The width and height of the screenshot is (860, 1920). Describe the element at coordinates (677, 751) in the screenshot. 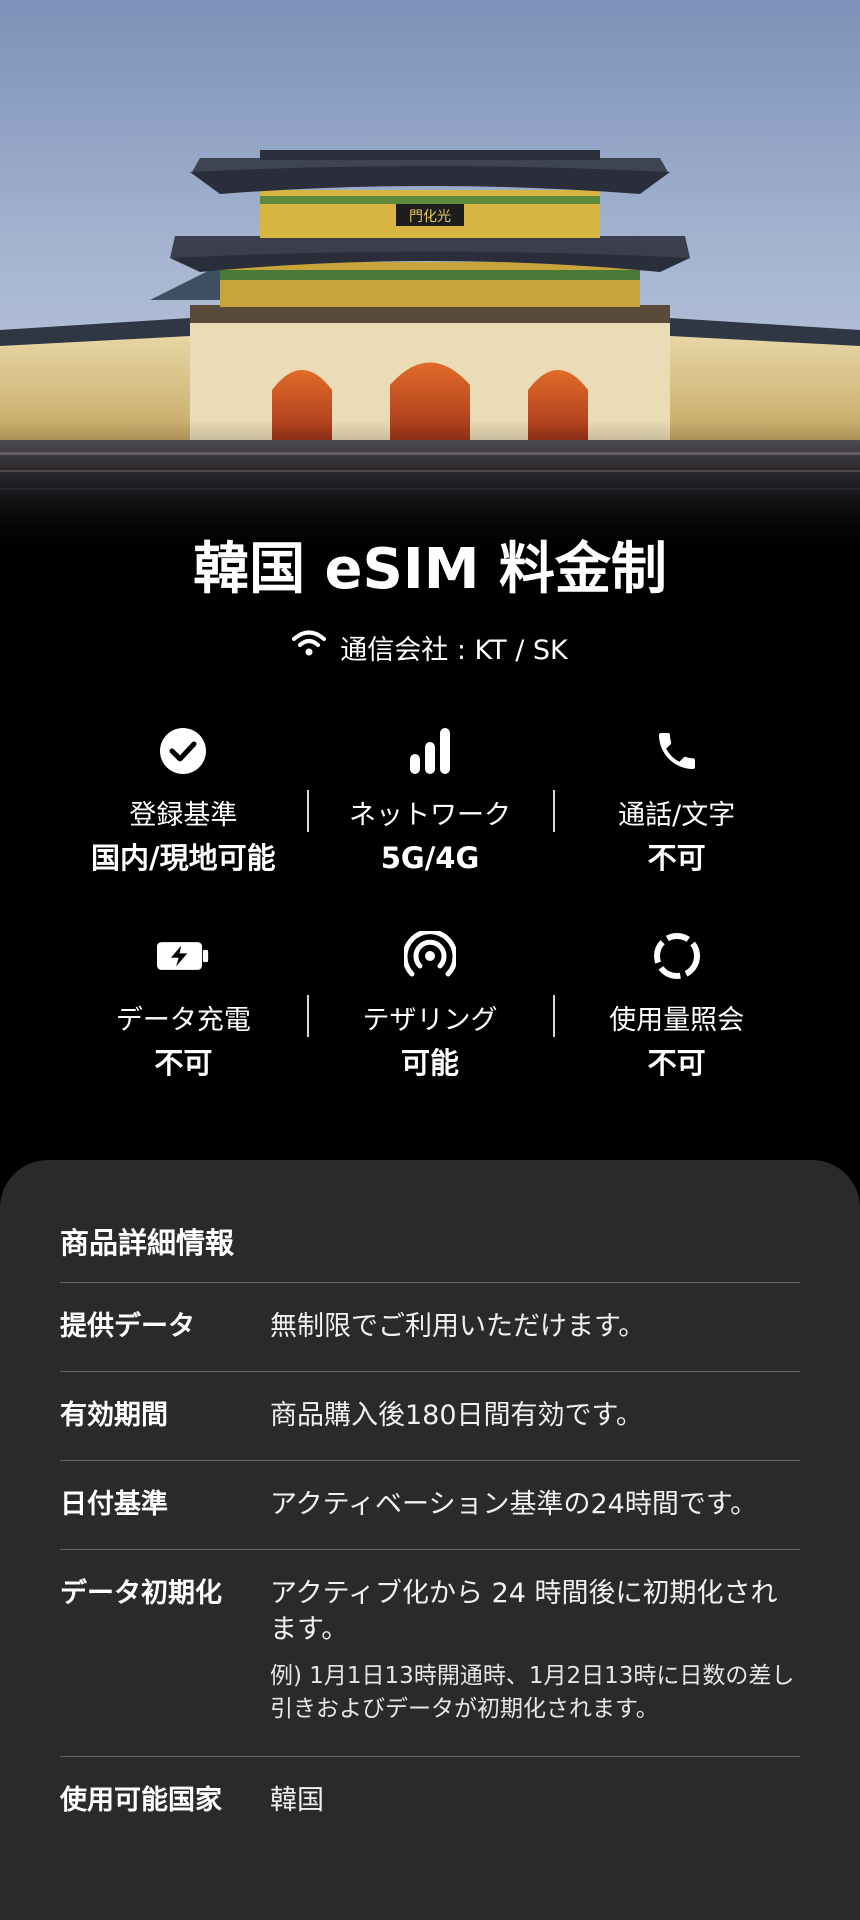

I see `phone-icon` at that location.